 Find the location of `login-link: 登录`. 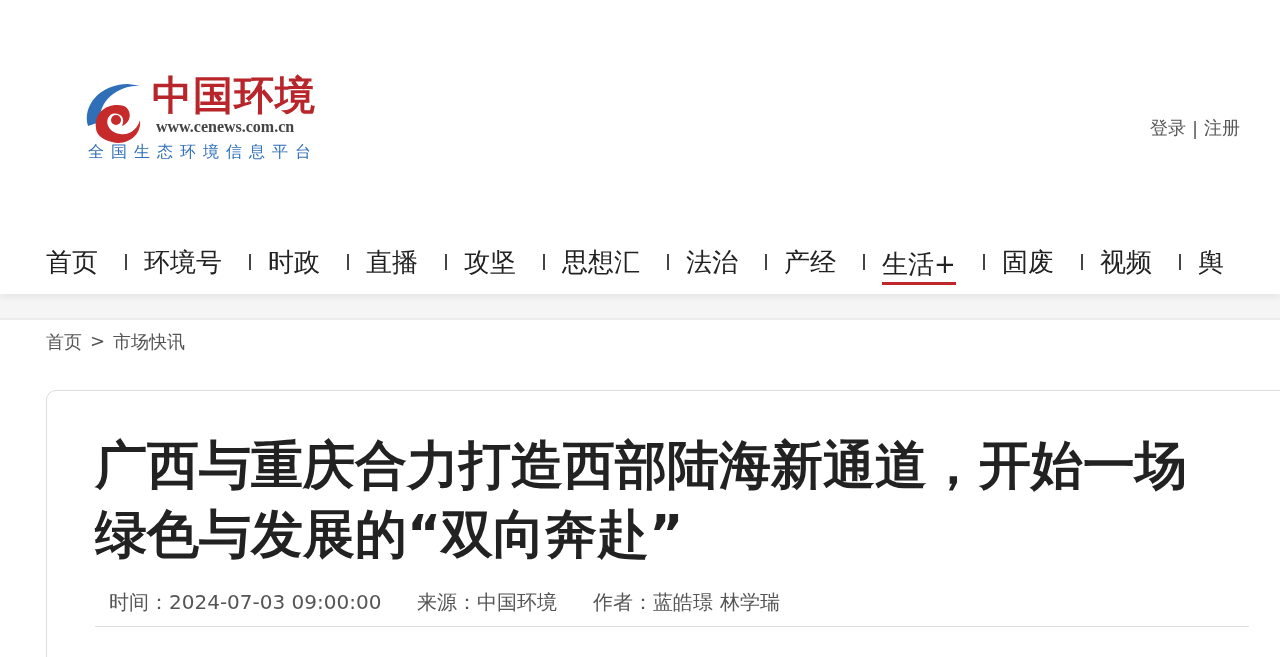

login-link: 登录 is located at coordinates (1167, 128).